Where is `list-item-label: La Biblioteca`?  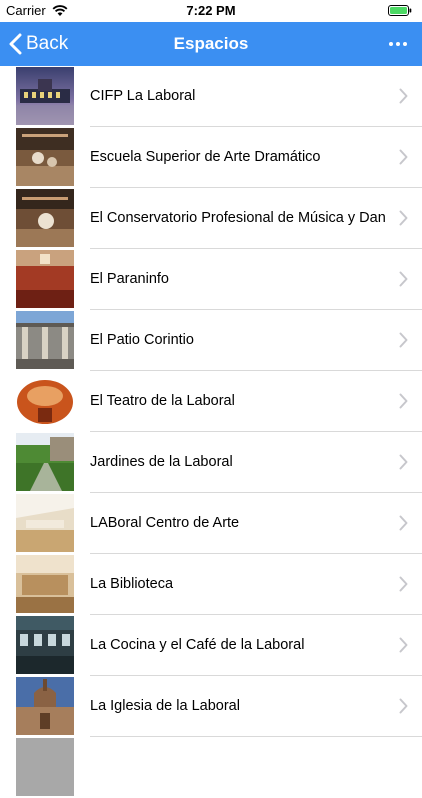
list-item-label: La Biblioteca is located at coordinates (132, 584).